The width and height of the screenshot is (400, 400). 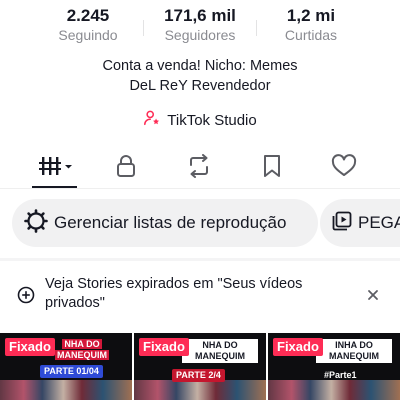 I want to click on likes-count: 1,2 mi, so click(x=311, y=15).